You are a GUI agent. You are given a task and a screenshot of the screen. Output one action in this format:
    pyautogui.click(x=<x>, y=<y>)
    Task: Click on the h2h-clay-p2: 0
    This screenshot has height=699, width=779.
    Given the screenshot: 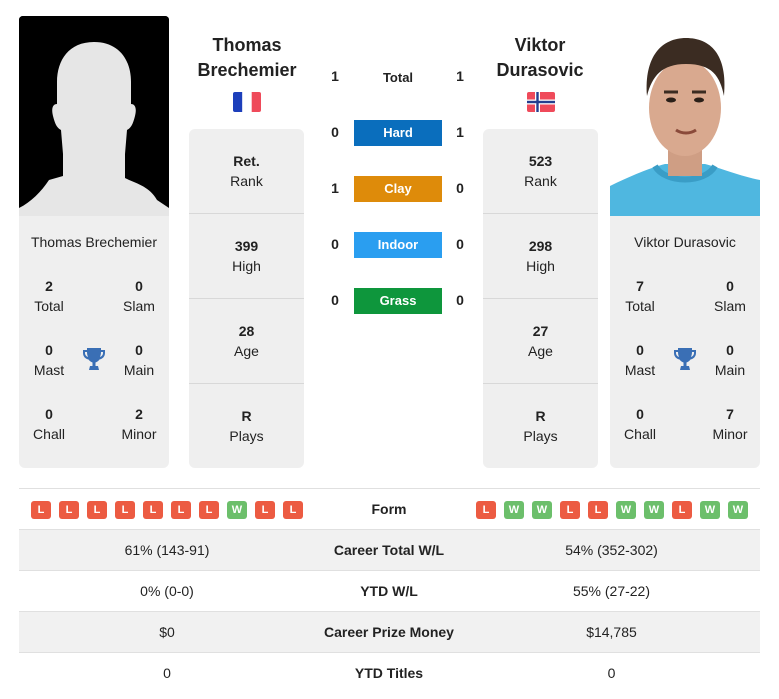 What is the action you would take?
    pyautogui.click(x=460, y=188)
    